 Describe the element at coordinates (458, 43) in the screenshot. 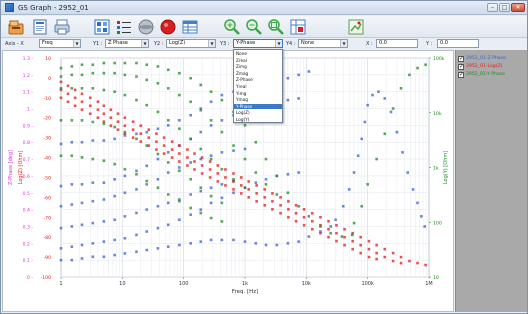

I see `y-coordinate-field: 0.0` at that location.